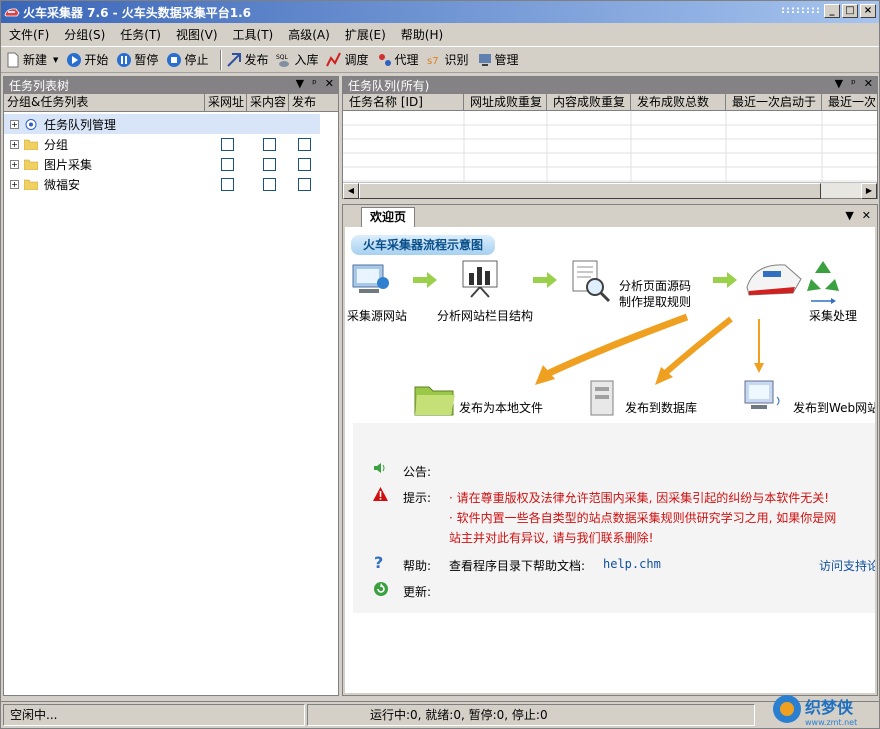 This screenshot has height=729, width=880. Describe the element at coordinates (517, 566) in the screenshot. I see `help-text: 查看程序目录下帮助文档:` at that location.